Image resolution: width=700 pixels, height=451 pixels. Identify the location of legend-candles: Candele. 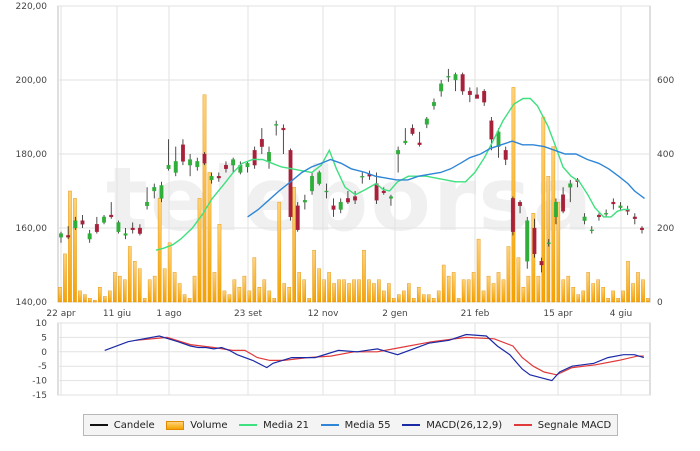
(122, 425).